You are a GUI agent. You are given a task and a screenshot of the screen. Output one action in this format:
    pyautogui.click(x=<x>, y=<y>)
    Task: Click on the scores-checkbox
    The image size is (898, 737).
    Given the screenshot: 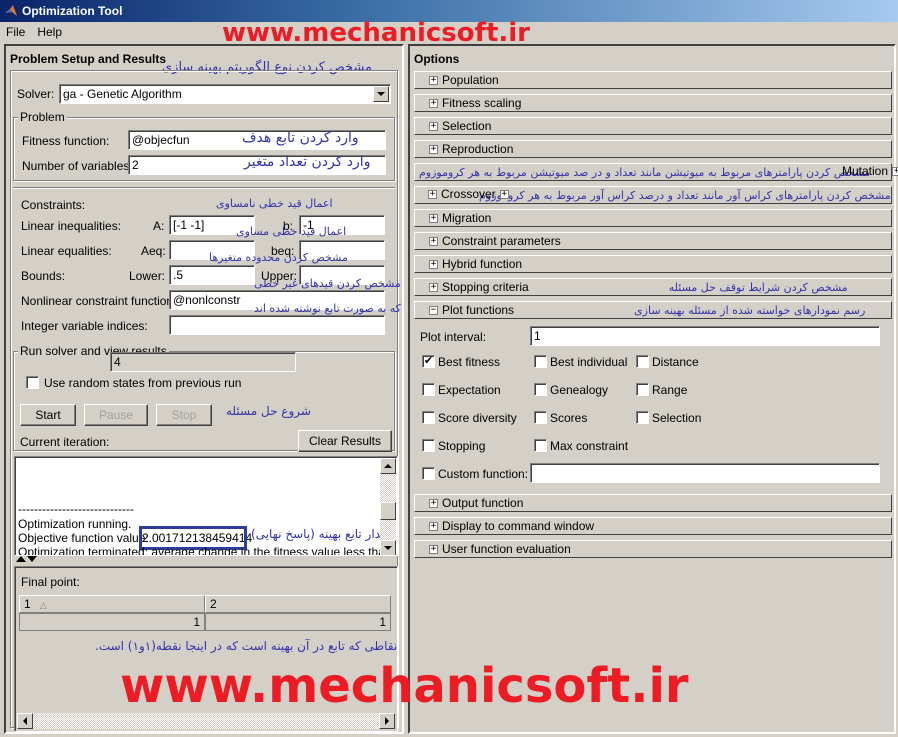 What is the action you would take?
    pyautogui.click(x=540, y=417)
    